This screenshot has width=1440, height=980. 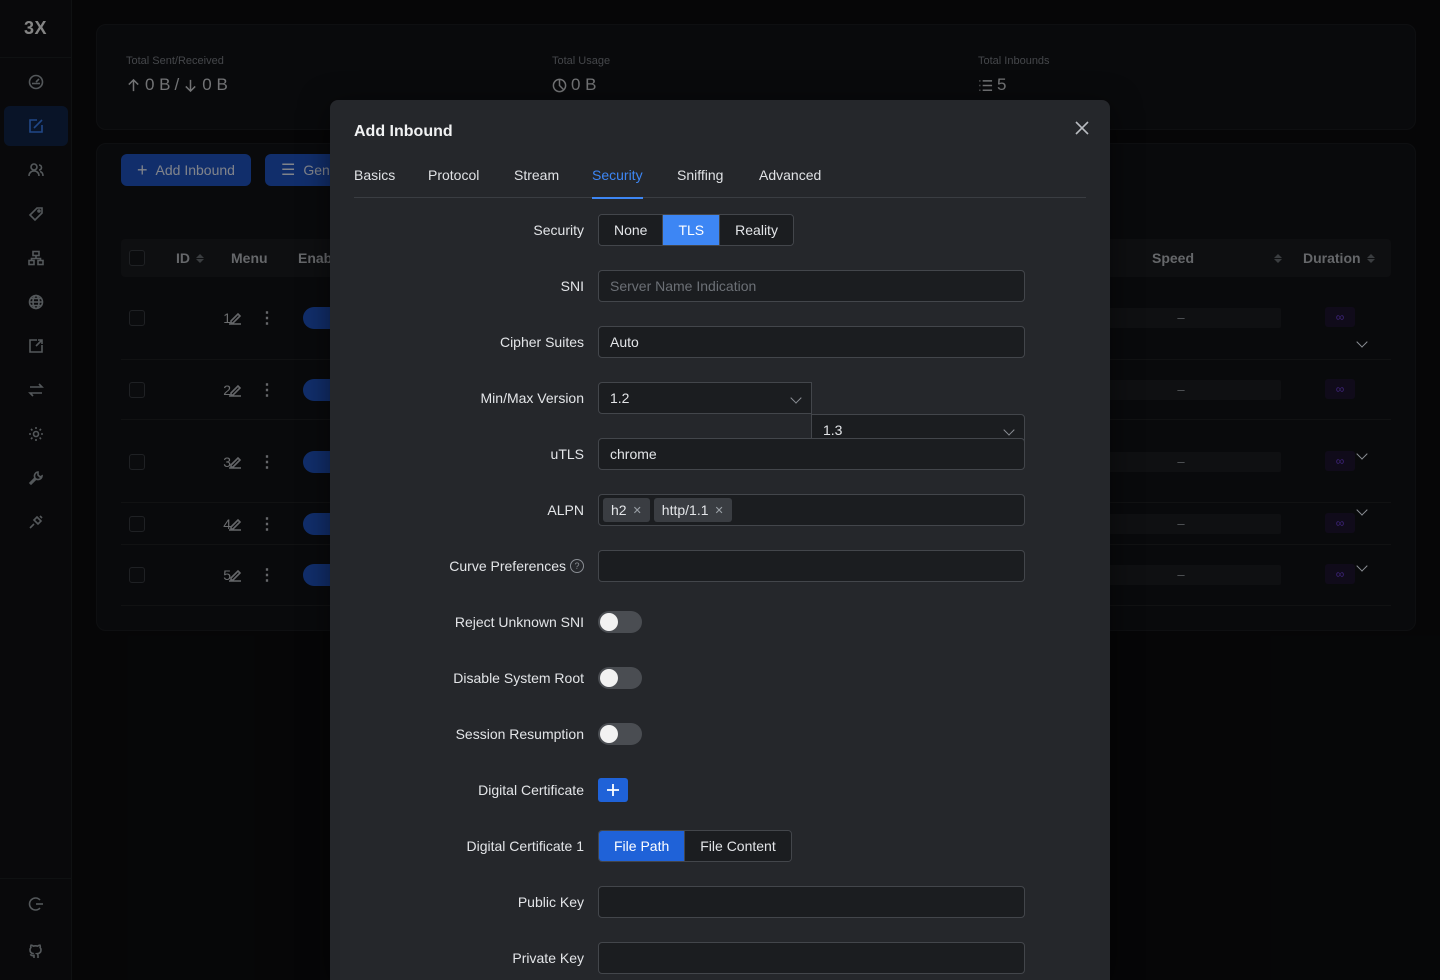 What do you see at coordinates (790, 181) in the screenshot?
I see `tab-advanced: Advanced` at bounding box center [790, 181].